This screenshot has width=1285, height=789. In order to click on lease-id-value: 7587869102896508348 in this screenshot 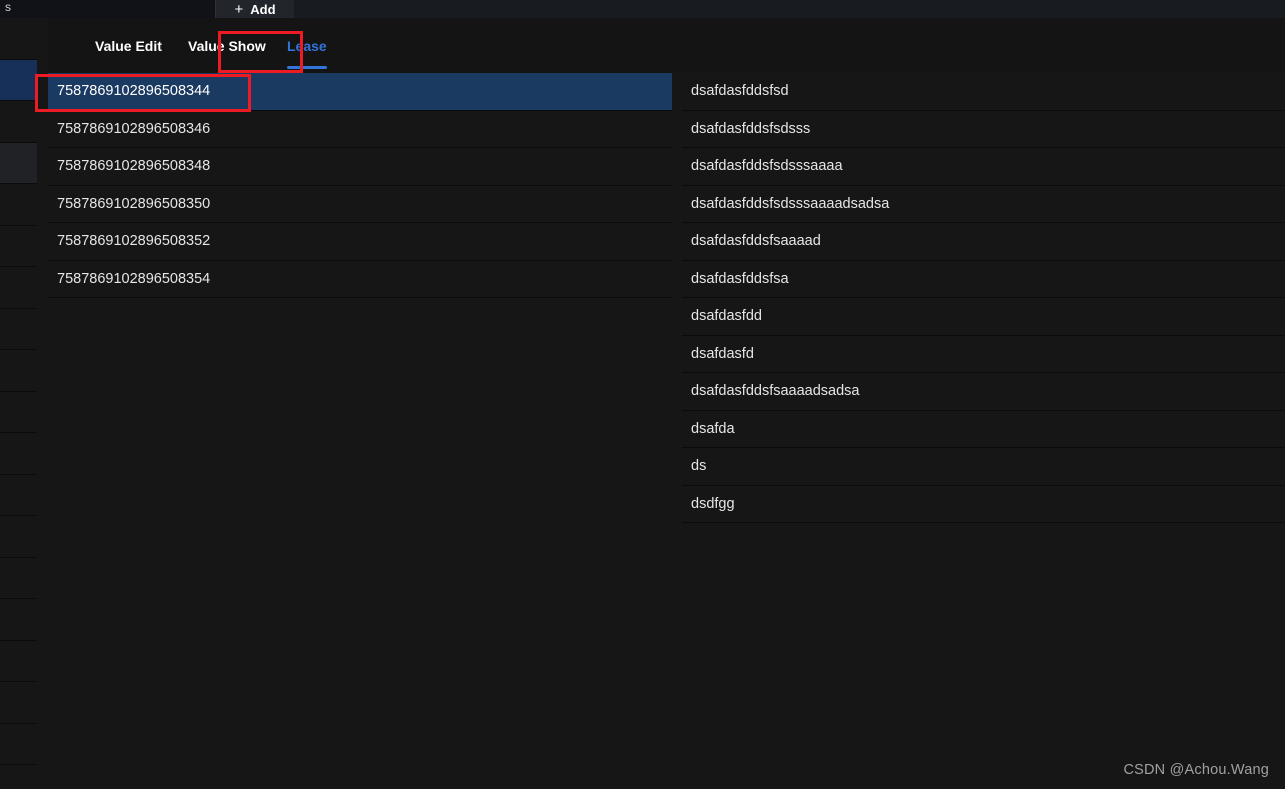, I will do `click(134, 166)`.